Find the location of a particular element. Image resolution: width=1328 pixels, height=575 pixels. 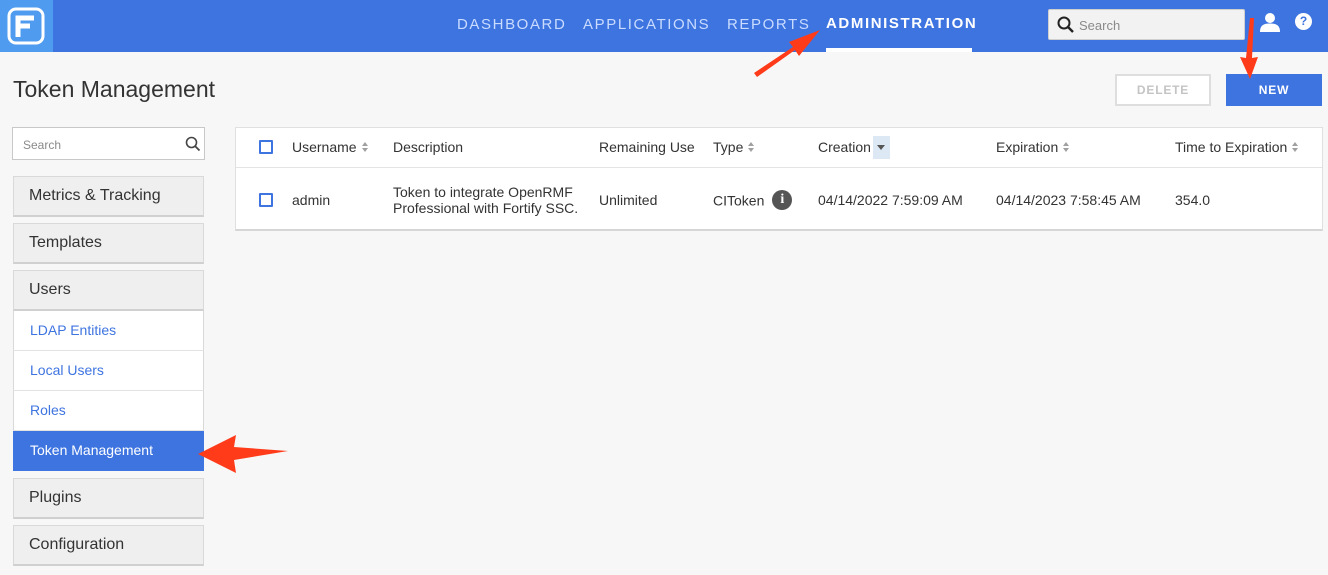

new-button: NEW is located at coordinates (1274, 90).